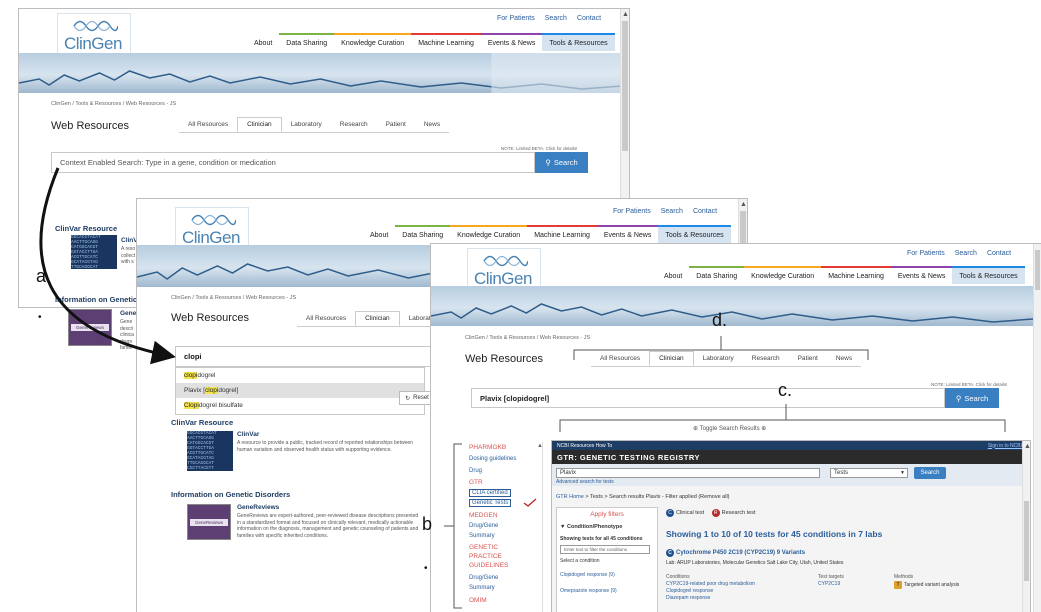 The height and width of the screenshot is (612, 1041). I want to click on sp-dosing-guidelines: Dosing guidelines, so click(492, 459).